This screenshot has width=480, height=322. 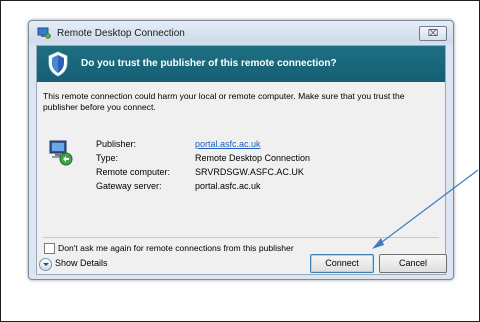 What do you see at coordinates (49, 248) in the screenshot?
I see `dont-ask-again-checkbox` at bounding box center [49, 248].